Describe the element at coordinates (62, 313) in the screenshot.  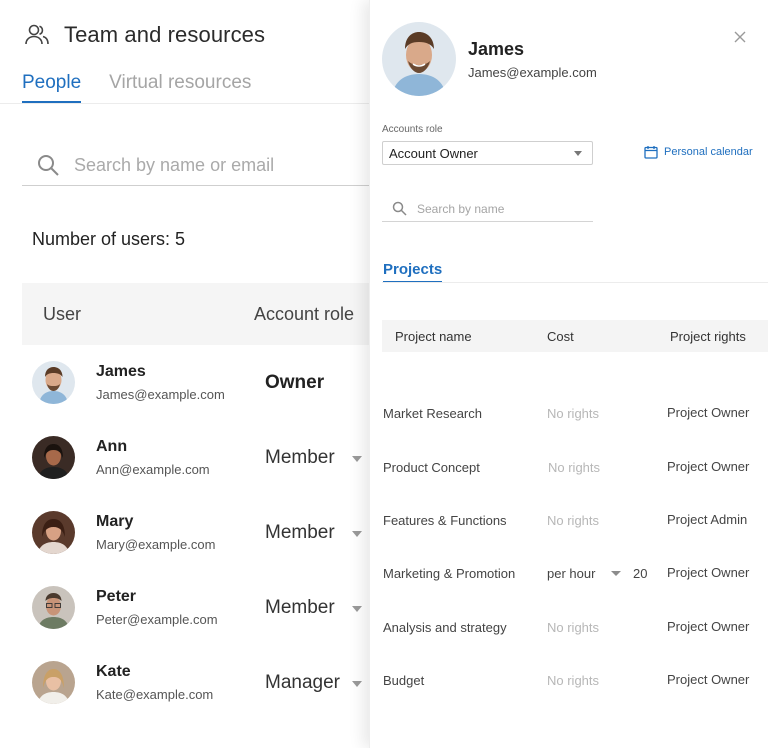
I see `column-header-user: User` at that location.